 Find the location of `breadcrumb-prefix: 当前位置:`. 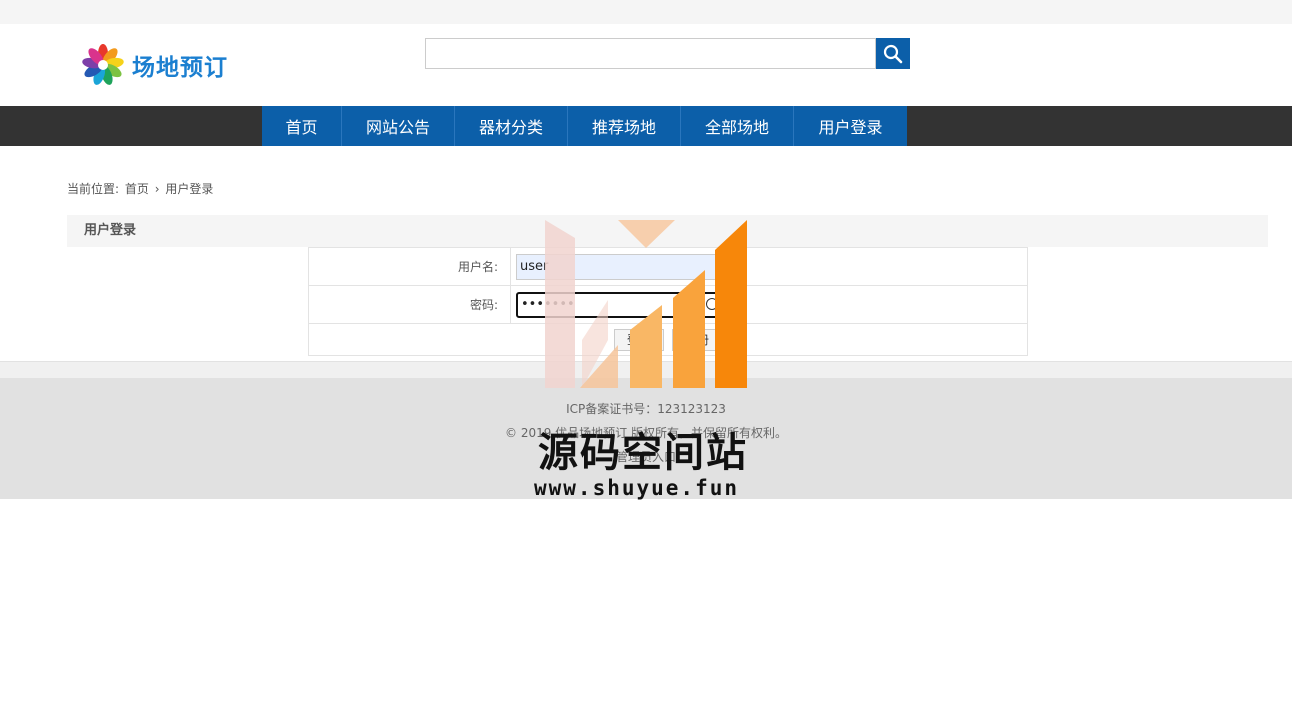

breadcrumb-prefix: 当前位置: is located at coordinates (93, 189).